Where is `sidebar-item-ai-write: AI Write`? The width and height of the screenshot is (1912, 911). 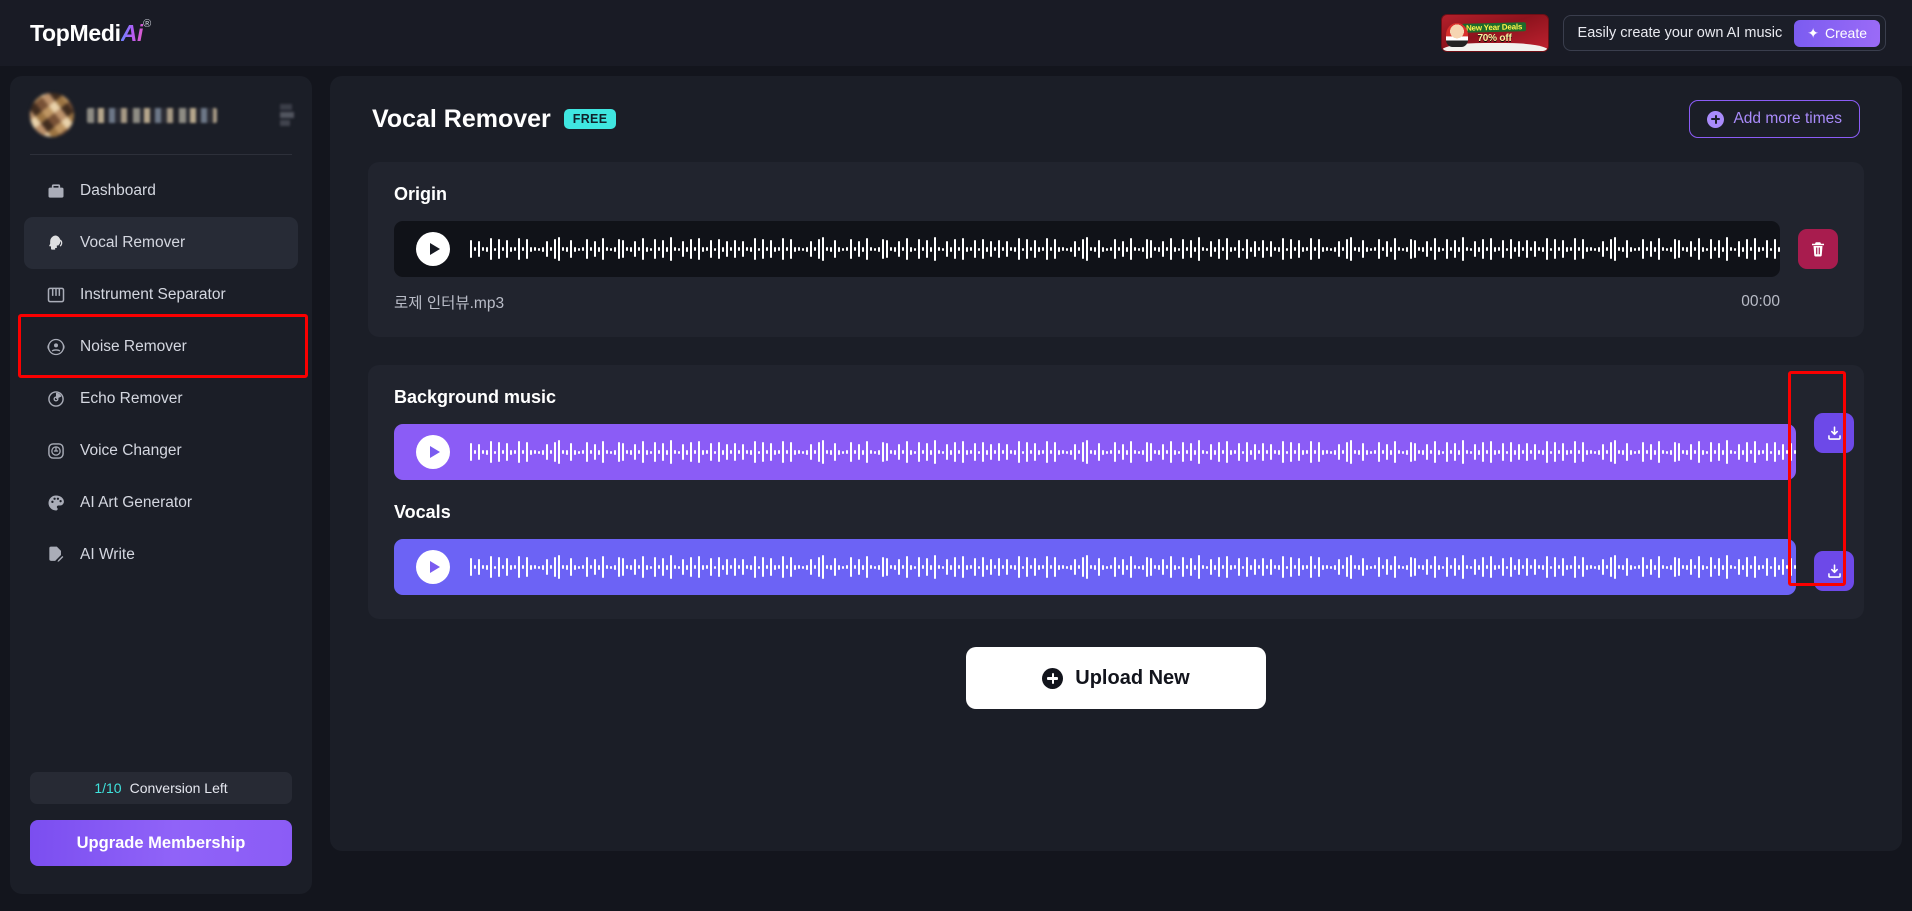
sidebar-item-ai-write: AI Write is located at coordinates (161, 555).